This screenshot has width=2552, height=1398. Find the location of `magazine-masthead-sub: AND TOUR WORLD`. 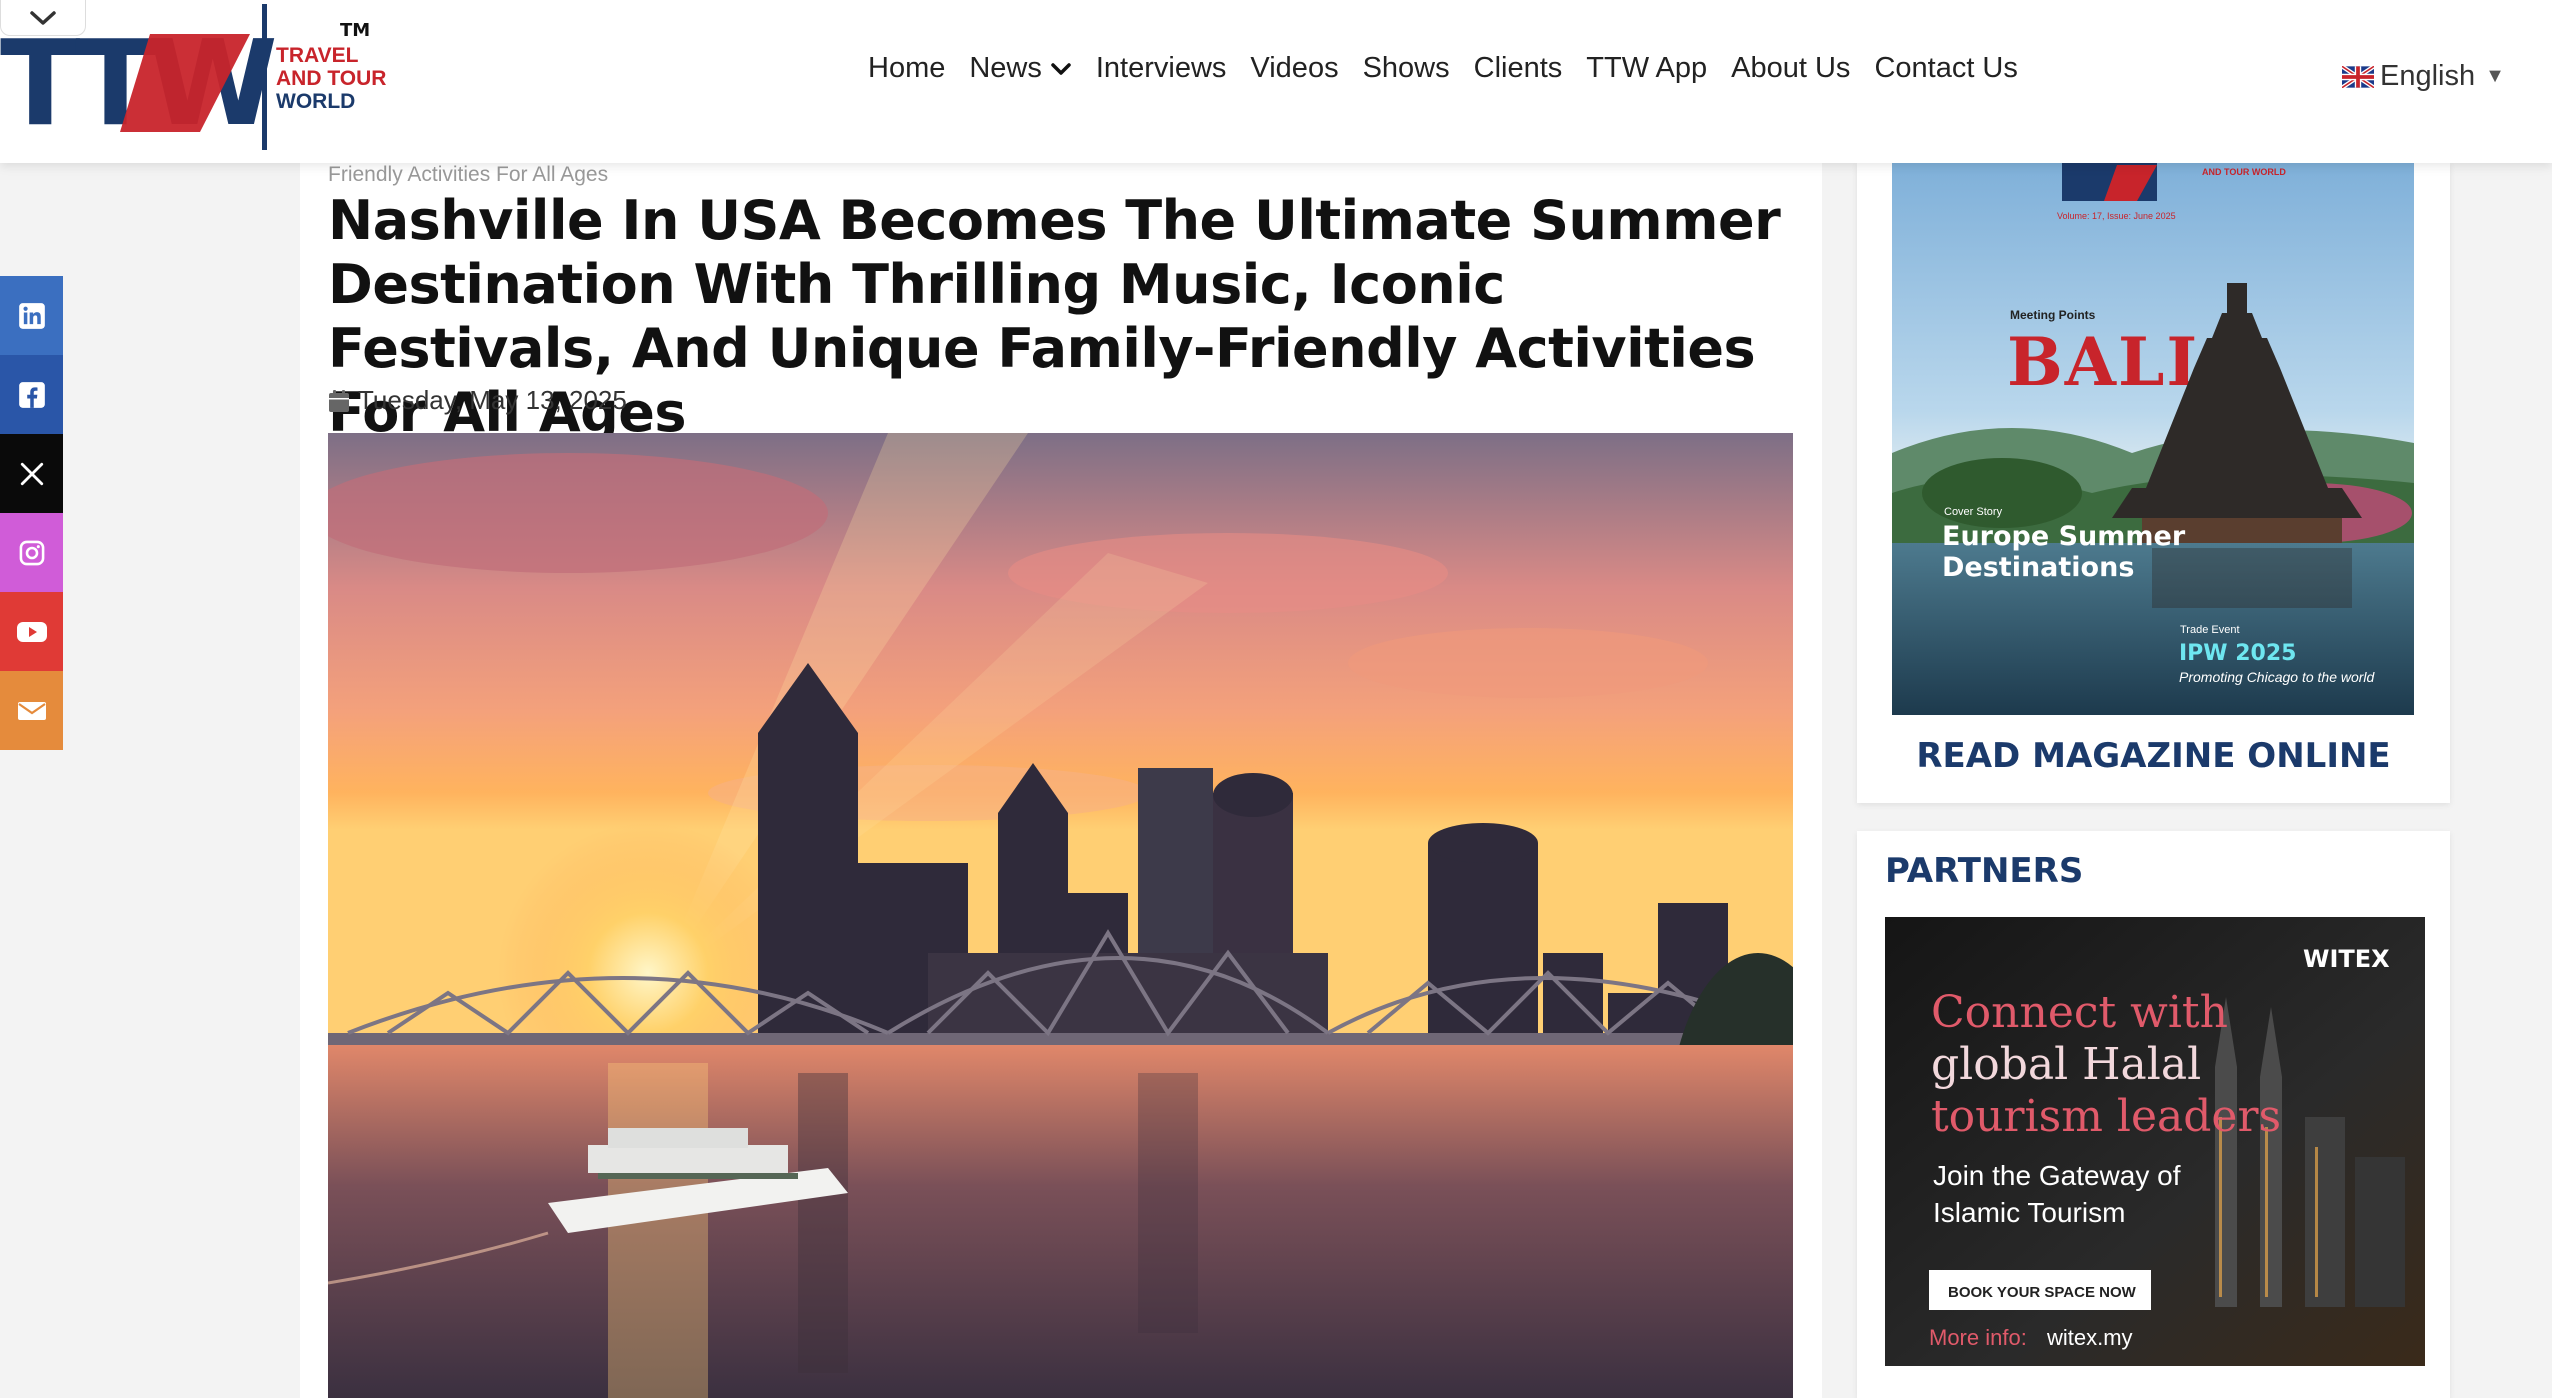

magazine-masthead-sub: AND TOUR WORLD is located at coordinates (2244, 172).